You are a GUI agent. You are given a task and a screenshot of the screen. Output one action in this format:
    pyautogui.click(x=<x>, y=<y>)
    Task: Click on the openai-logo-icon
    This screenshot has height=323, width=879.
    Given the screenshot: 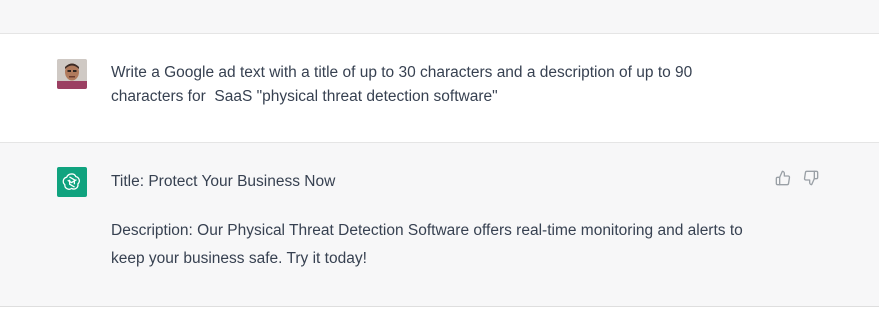 What is the action you would take?
    pyautogui.click(x=72, y=182)
    